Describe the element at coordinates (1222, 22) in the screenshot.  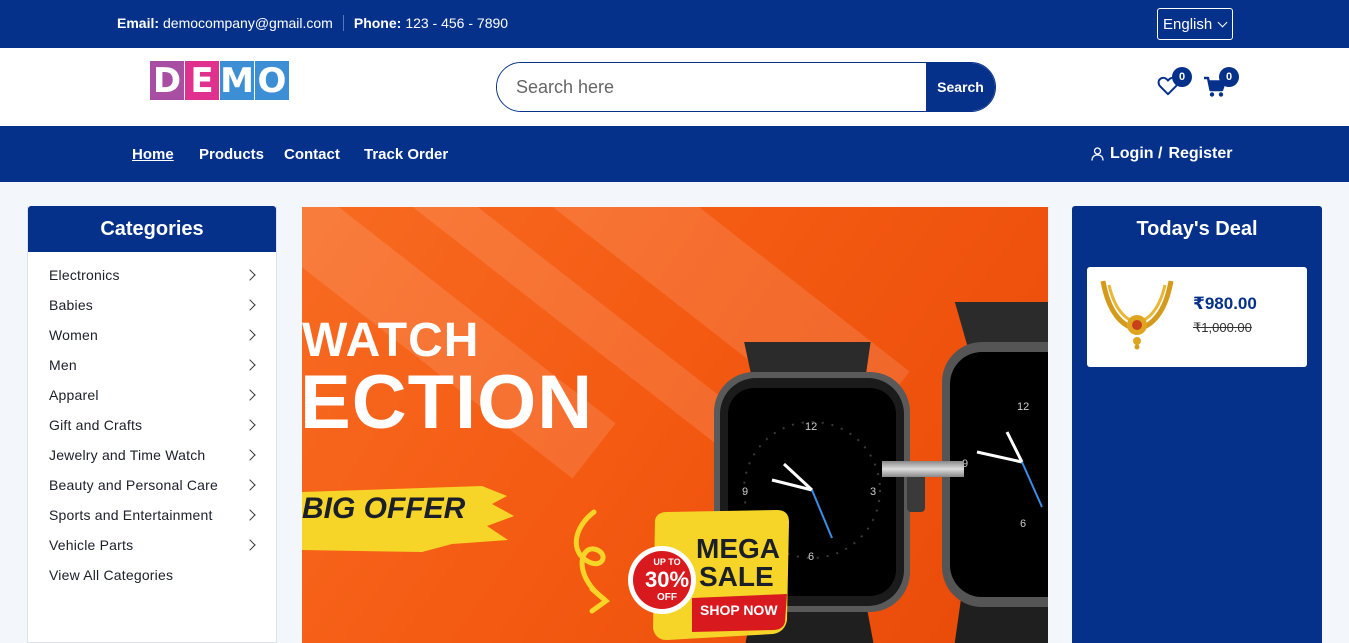
I see `chevron-down-icon` at that location.